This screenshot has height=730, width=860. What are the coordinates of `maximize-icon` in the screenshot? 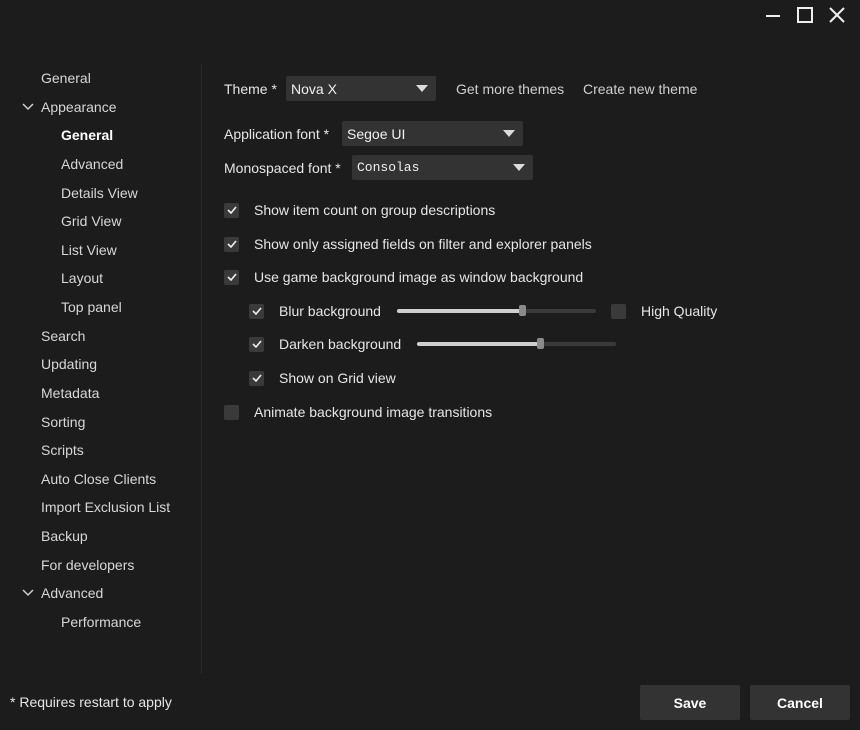 It's located at (805, 15).